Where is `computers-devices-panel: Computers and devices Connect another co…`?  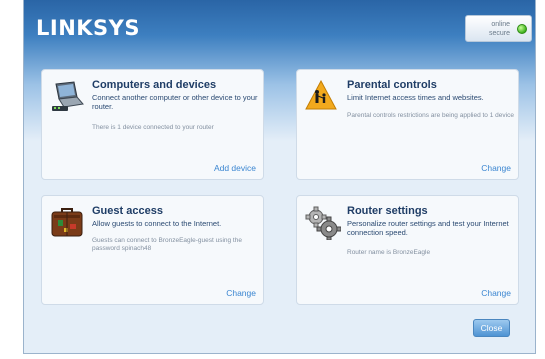 computers-devices-panel: Computers and devices Connect another co… is located at coordinates (152, 124).